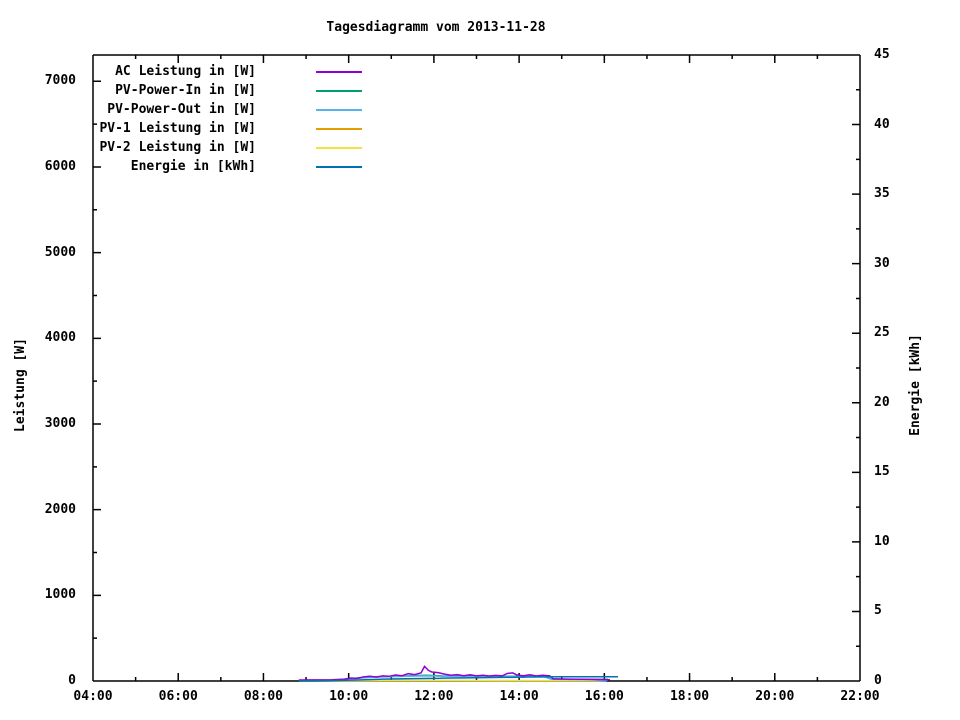 The image size is (960, 720). I want to click on y-left-tick-label: 1000, so click(60, 595).